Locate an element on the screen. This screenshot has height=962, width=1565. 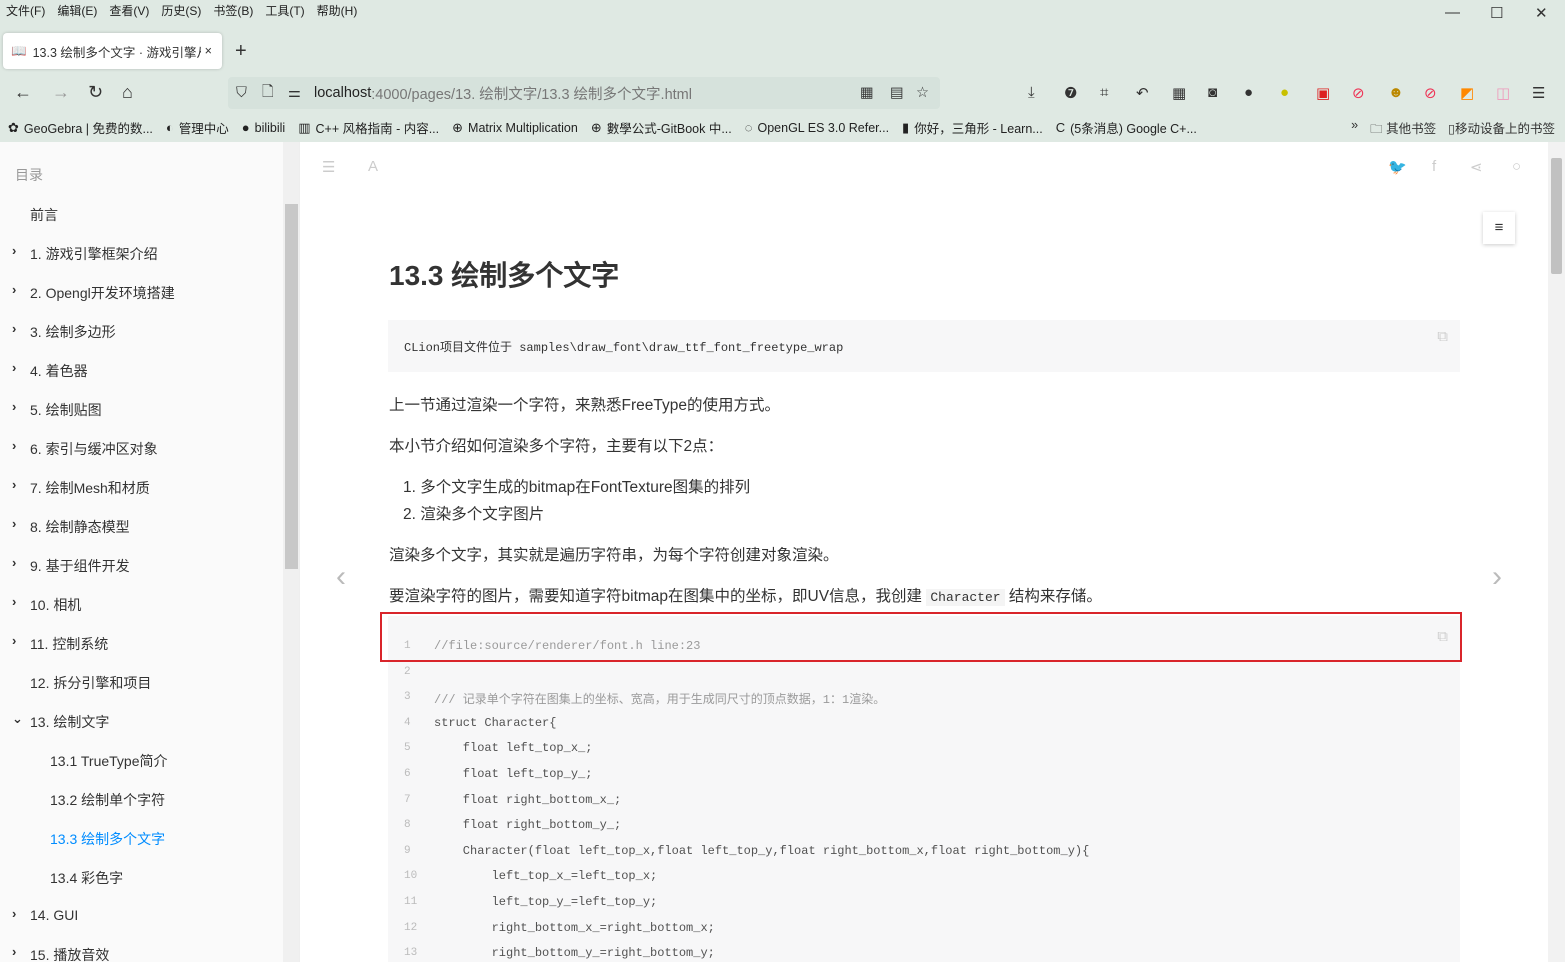
share-icon: ⋖ is located at coordinates (1476, 167).